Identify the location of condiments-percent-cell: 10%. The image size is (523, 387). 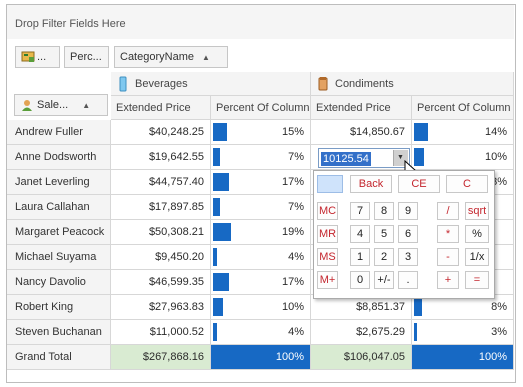
(463, 157).